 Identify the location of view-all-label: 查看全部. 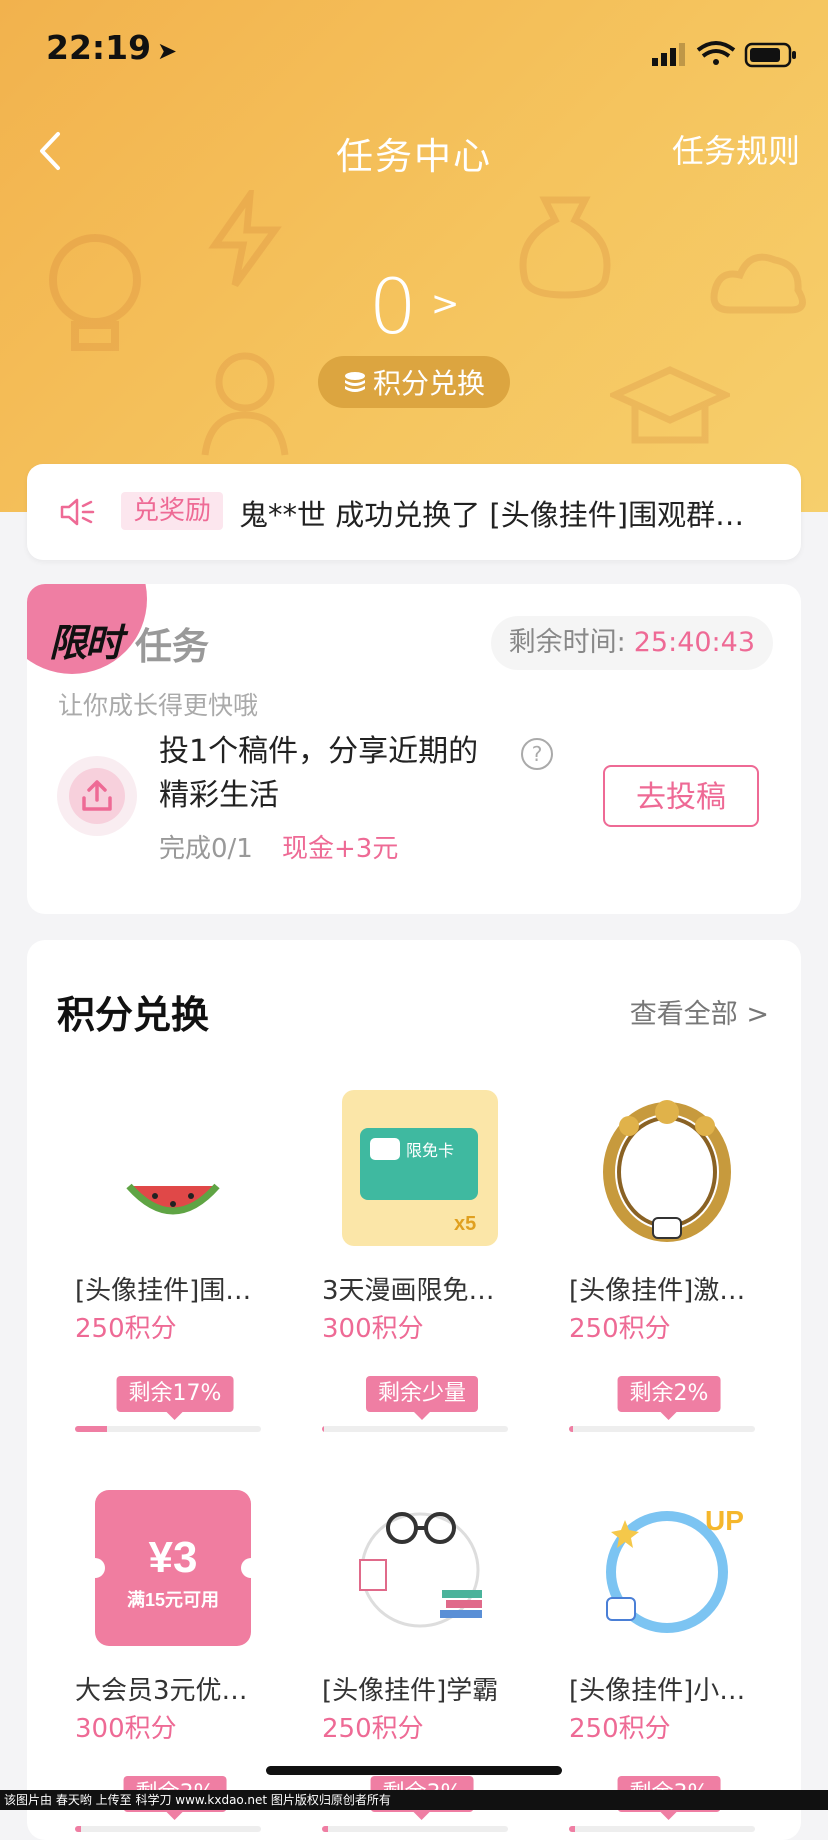
(683, 1014).